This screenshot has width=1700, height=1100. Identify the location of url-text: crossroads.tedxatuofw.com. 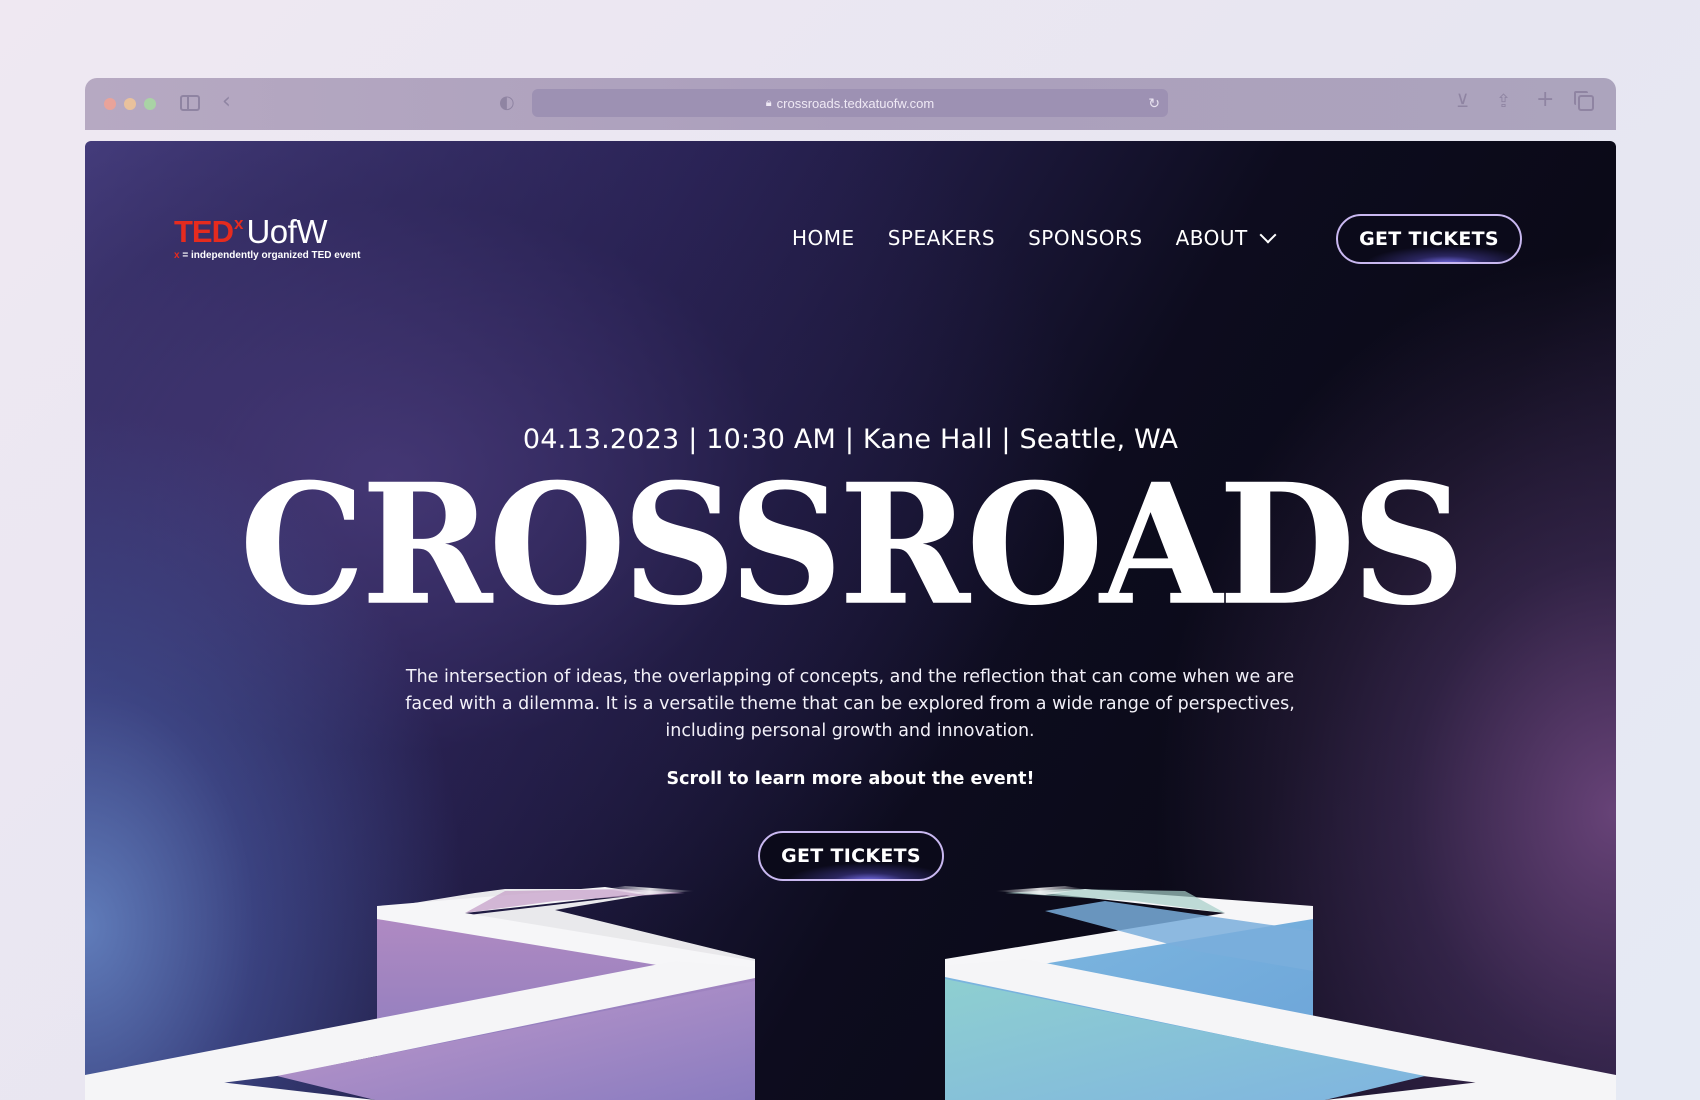
(855, 103).